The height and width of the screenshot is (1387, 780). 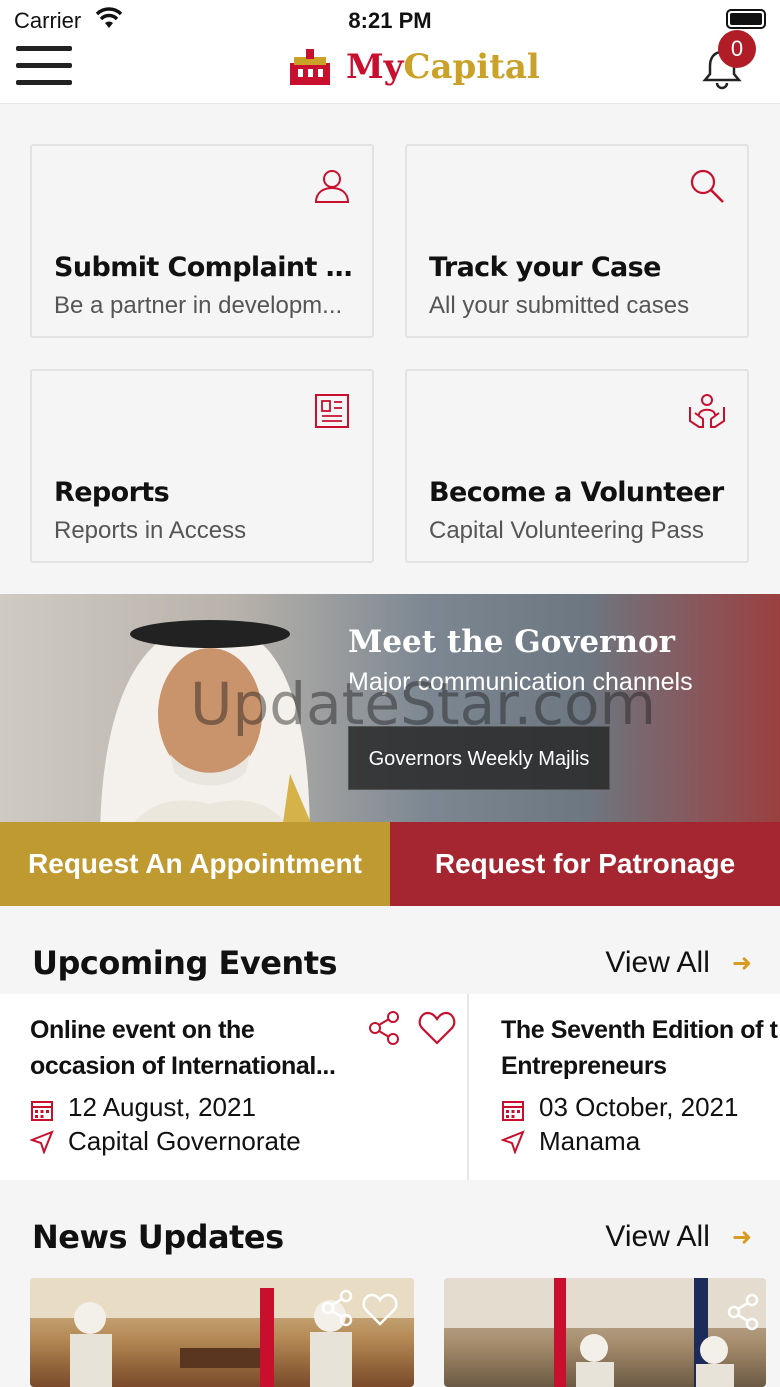 What do you see at coordinates (384, 1028) in the screenshot?
I see `share-icon` at bounding box center [384, 1028].